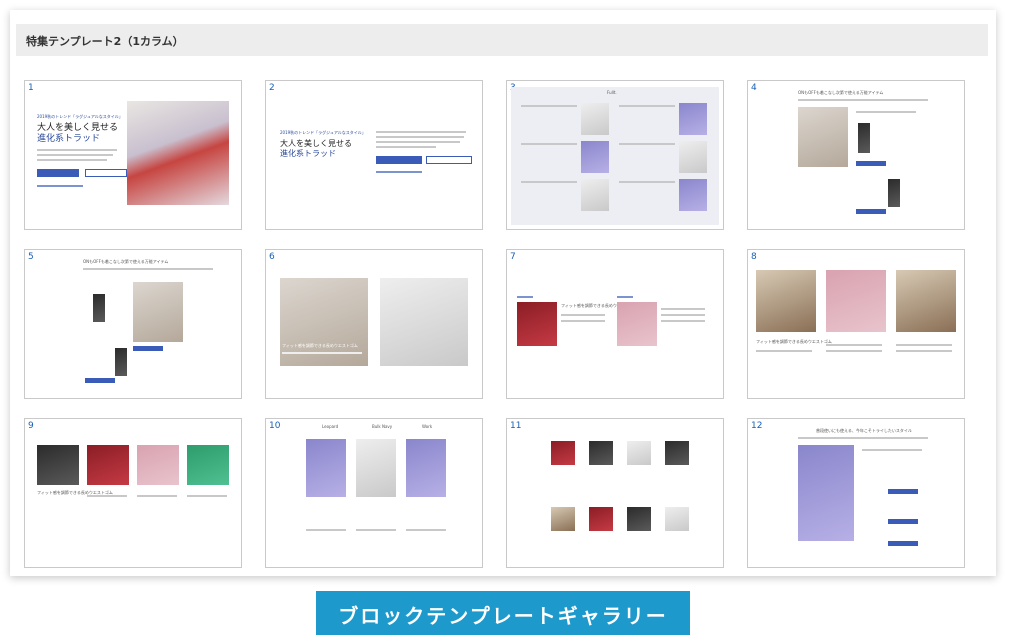 Image resolution: width=1009 pixels, height=643 pixels. Describe the element at coordinates (31, 426) in the screenshot. I see `thumb-number: 9` at that location.